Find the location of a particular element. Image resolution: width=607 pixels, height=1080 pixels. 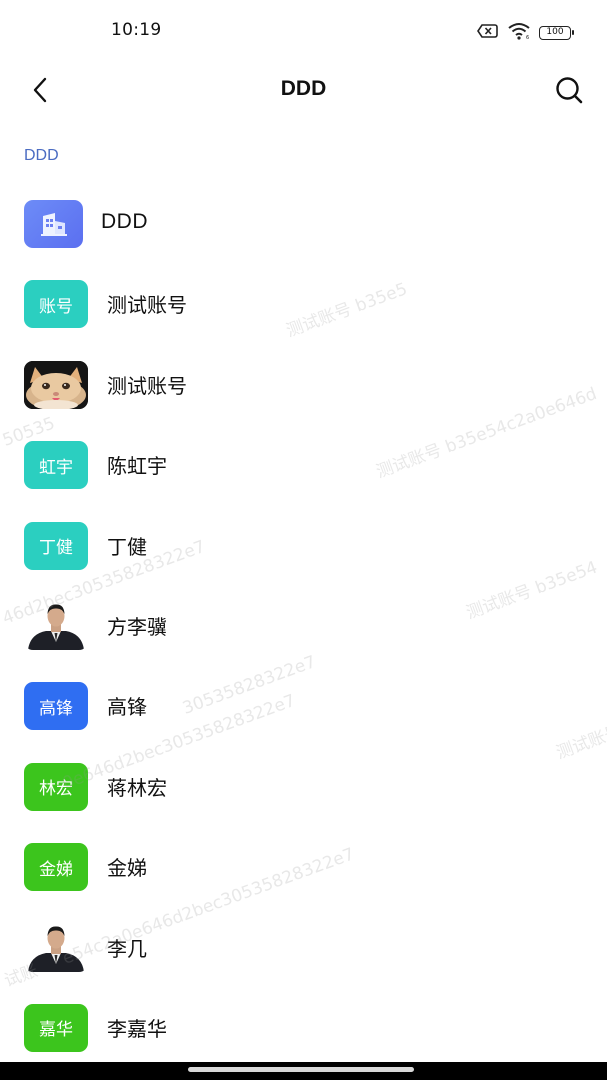

list-item-org: DDD is located at coordinates (303, 223).